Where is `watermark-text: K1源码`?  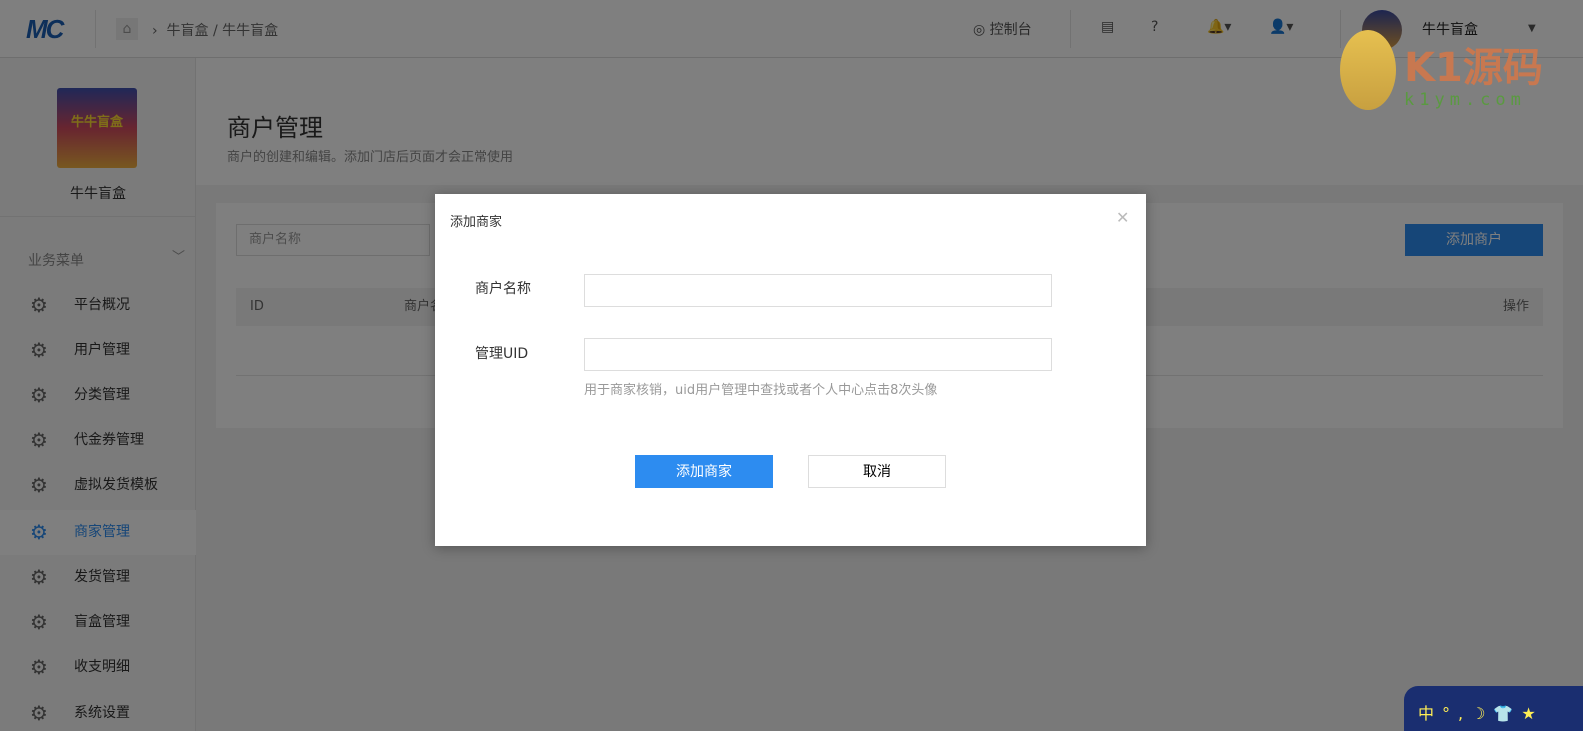 watermark-text: K1源码 is located at coordinates (1473, 68).